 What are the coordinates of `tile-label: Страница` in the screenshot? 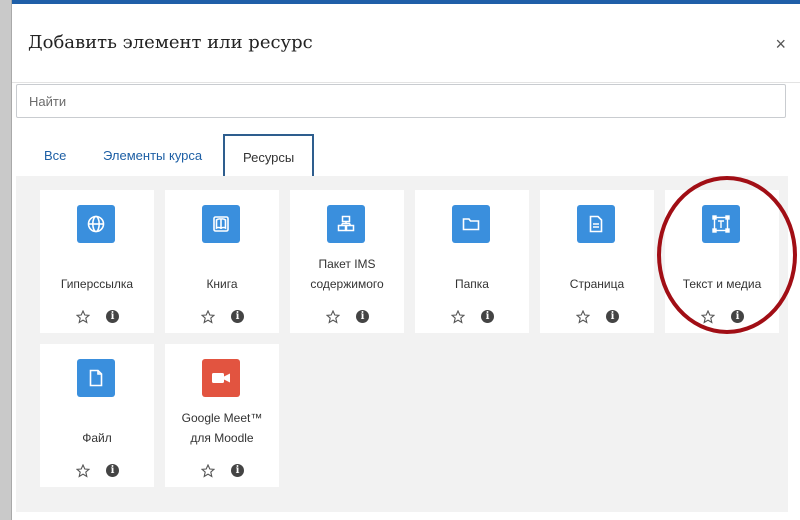 It's located at (597, 284).